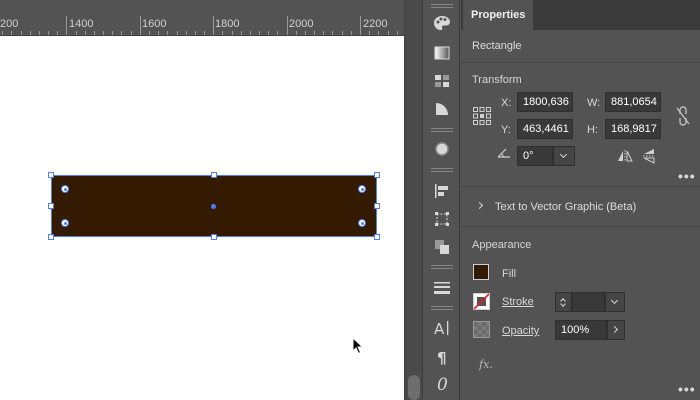 Image resolution: width=700 pixels, height=400 pixels. I want to click on ruler-strip: 200 1400 1600 1800 2000 2200, so click(202, 26).